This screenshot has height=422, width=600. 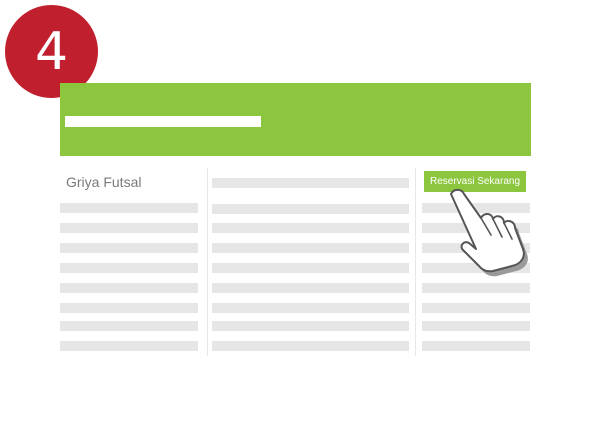 I want to click on venue-name: Griya Futsal, so click(x=104, y=182).